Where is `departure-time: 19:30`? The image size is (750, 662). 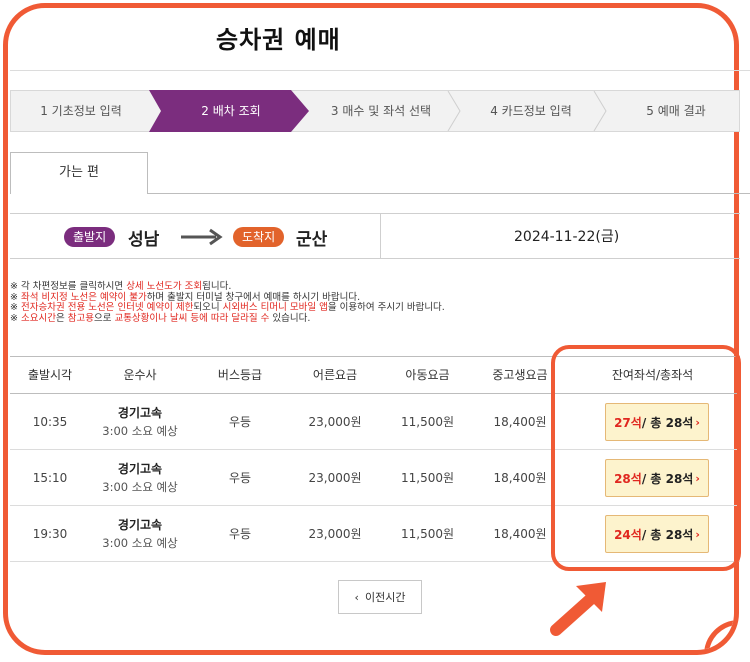
departure-time: 19:30 is located at coordinates (50, 533).